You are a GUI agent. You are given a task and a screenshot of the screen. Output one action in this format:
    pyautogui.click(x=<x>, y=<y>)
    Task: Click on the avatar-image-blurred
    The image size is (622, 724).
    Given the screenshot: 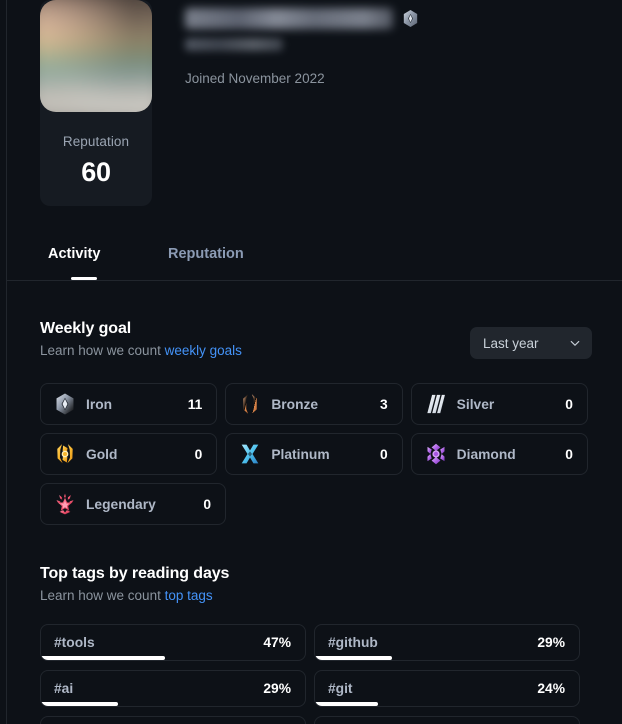 What is the action you would take?
    pyautogui.click(x=96, y=56)
    